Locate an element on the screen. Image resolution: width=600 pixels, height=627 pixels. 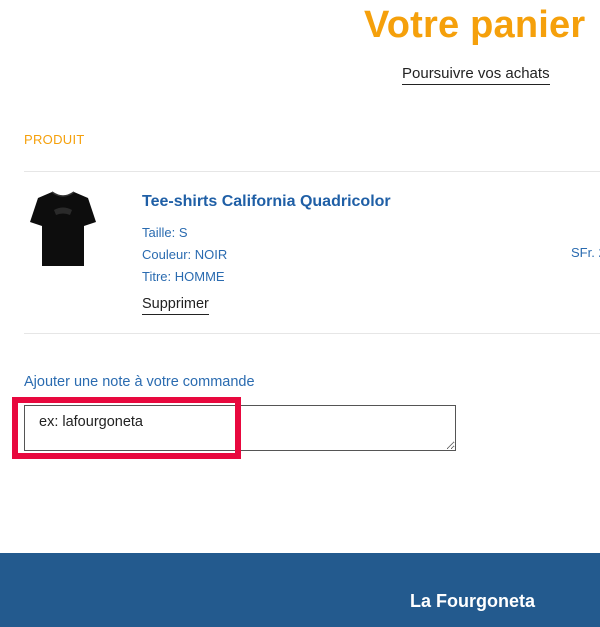
product-image is located at coordinates (63, 229).